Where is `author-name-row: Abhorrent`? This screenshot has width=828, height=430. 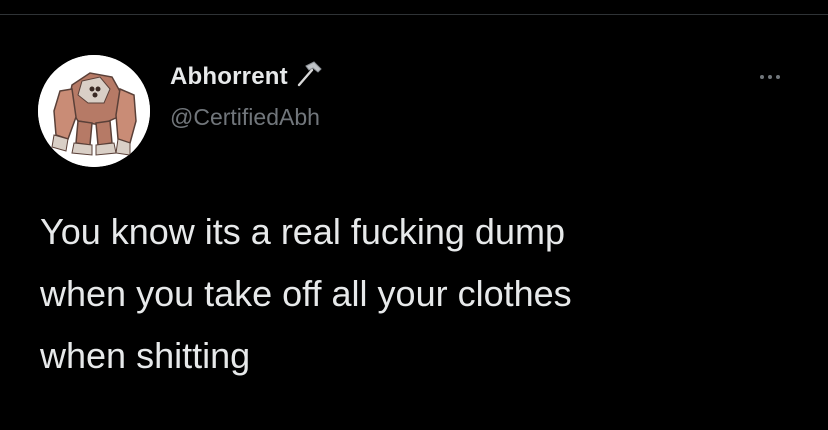 author-name-row: Abhorrent is located at coordinates (247, 76).